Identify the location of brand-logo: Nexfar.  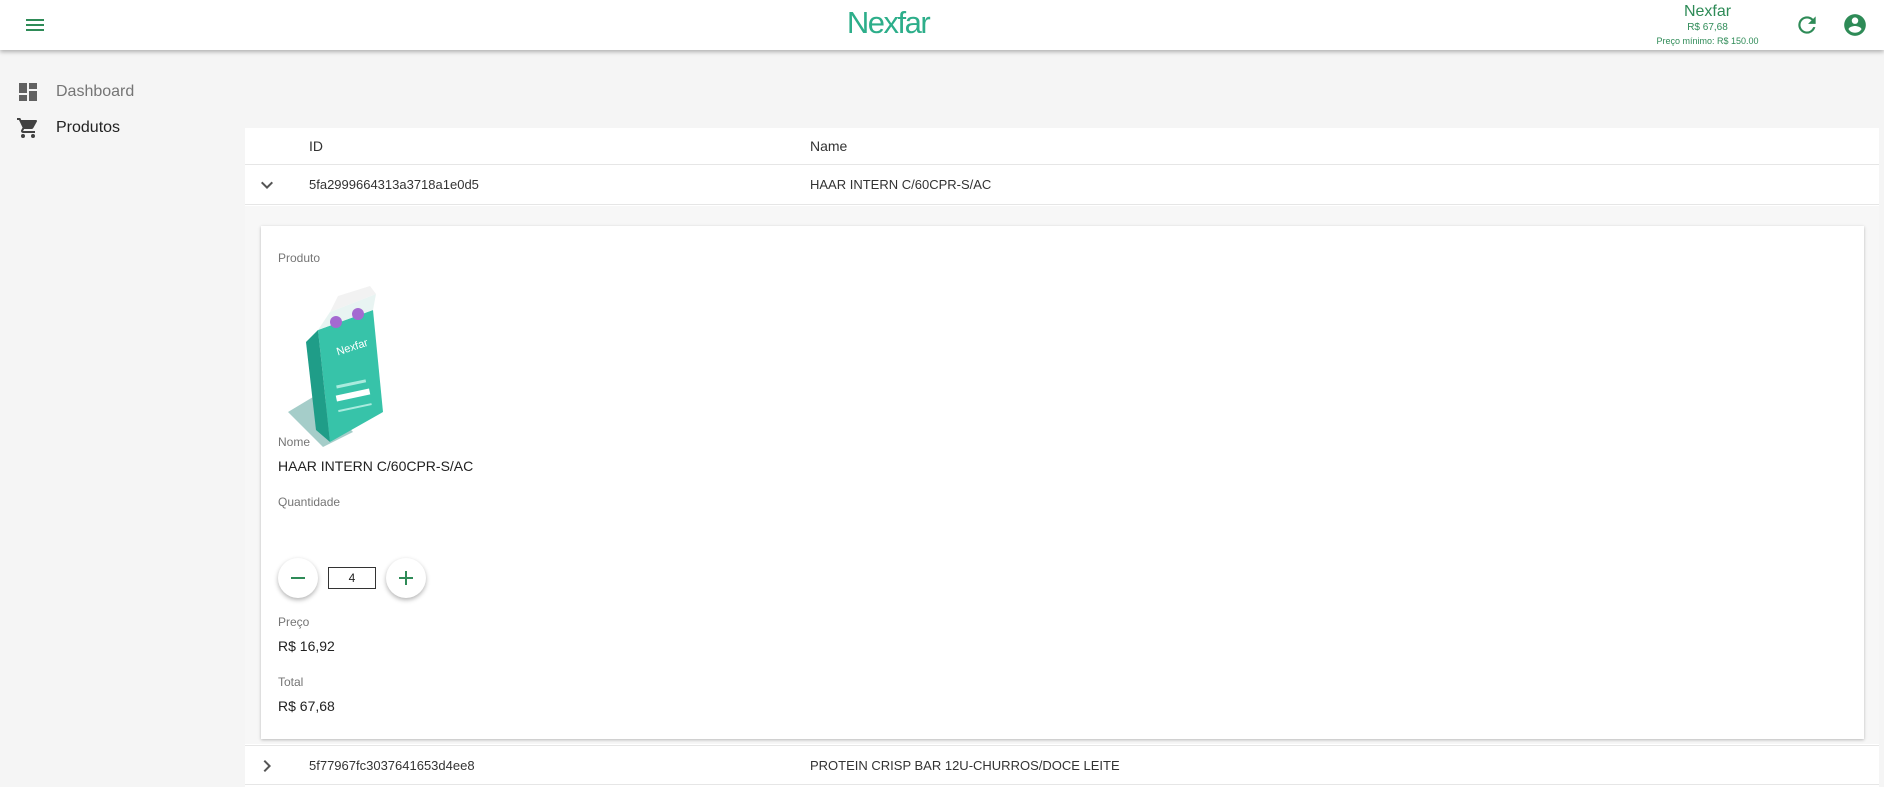
(888, 23).